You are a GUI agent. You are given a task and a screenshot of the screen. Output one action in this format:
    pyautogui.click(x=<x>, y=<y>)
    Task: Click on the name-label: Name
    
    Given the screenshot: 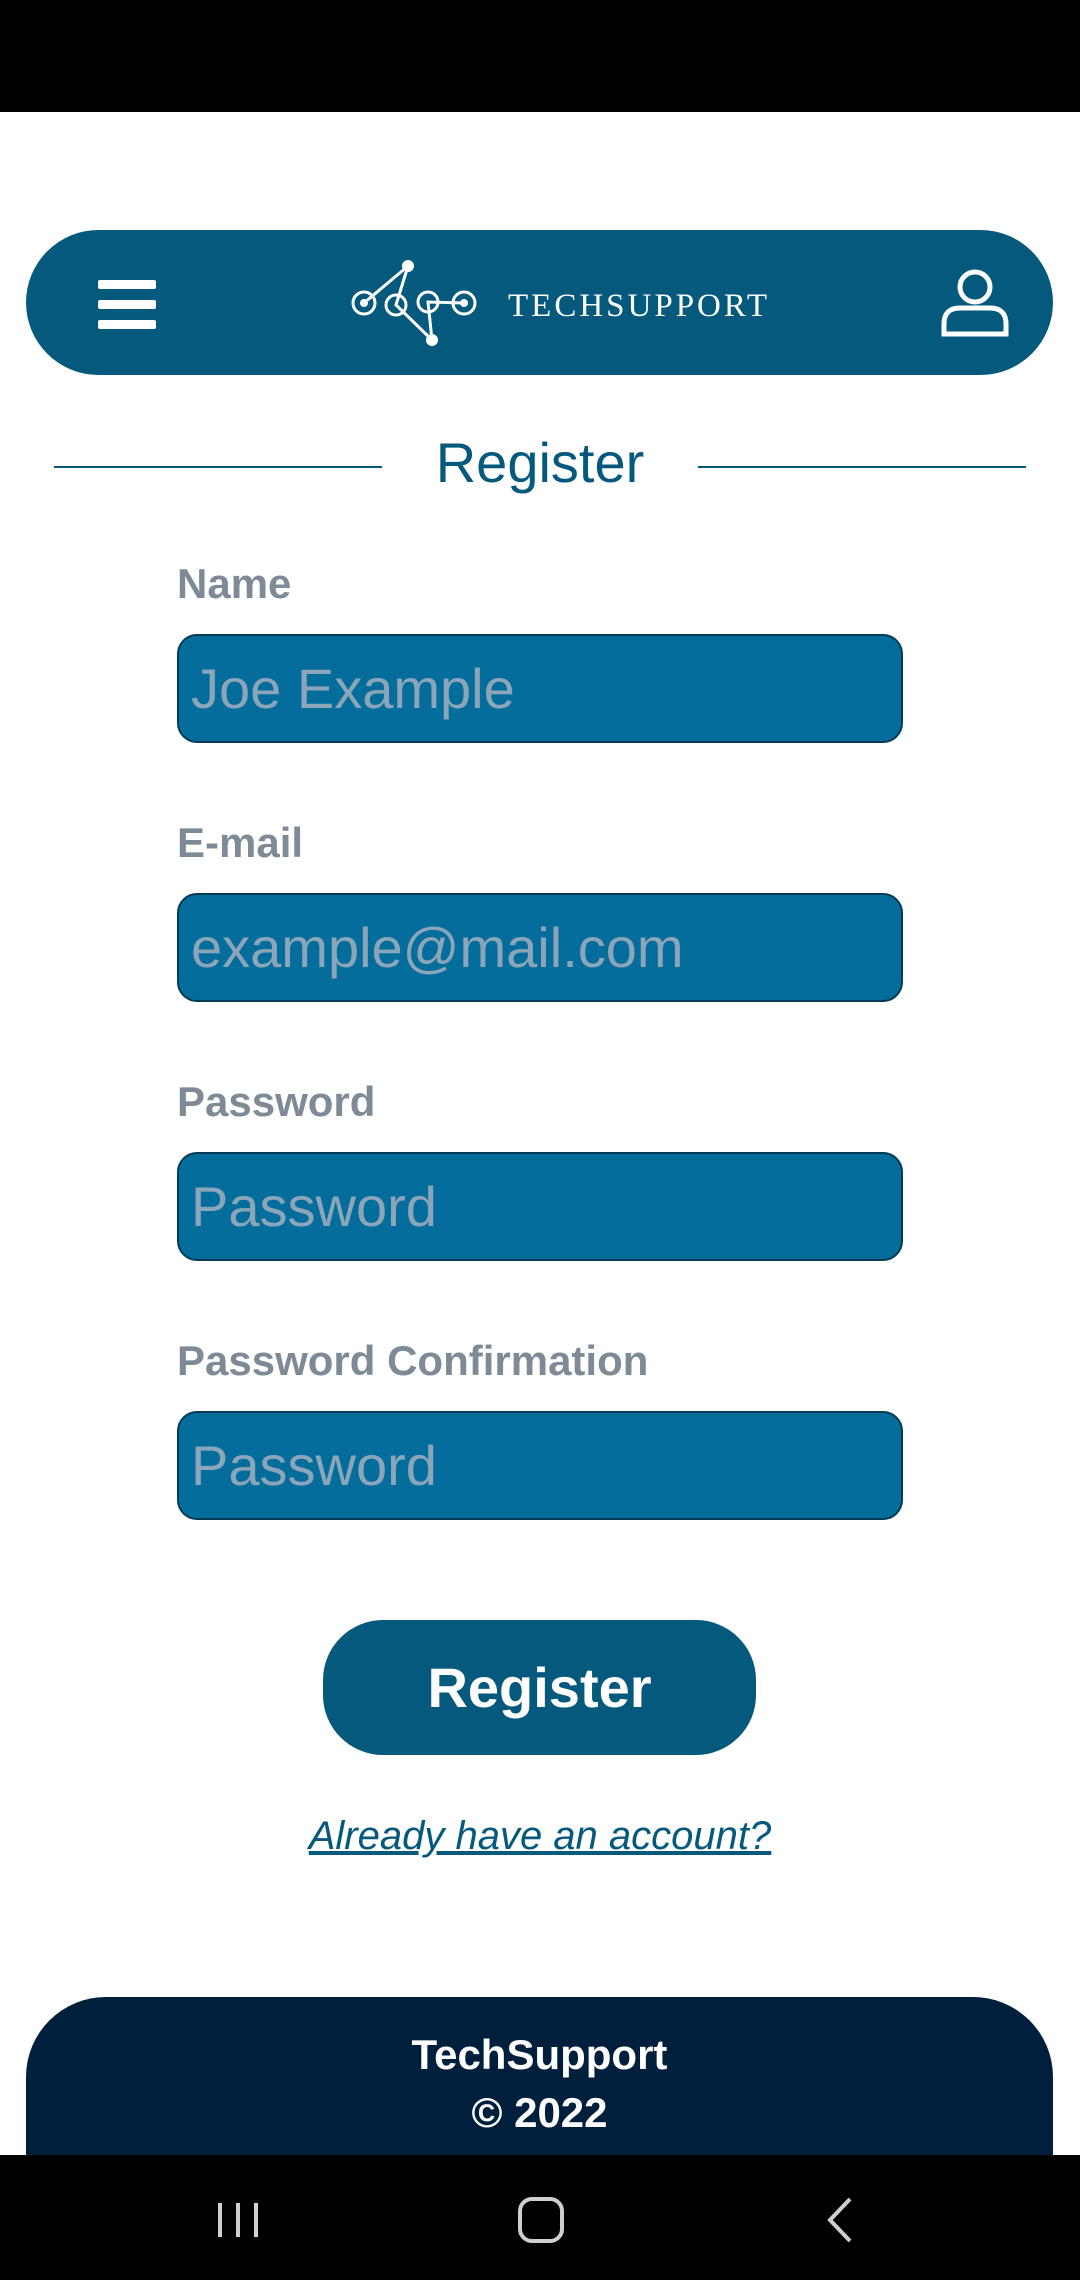 What is the action you would take?
    pyautogui.click(x=234, y=583)
    